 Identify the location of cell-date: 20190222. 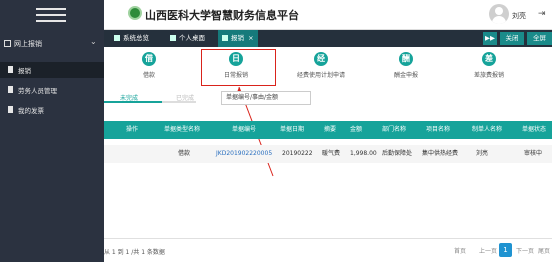
(297, 153).